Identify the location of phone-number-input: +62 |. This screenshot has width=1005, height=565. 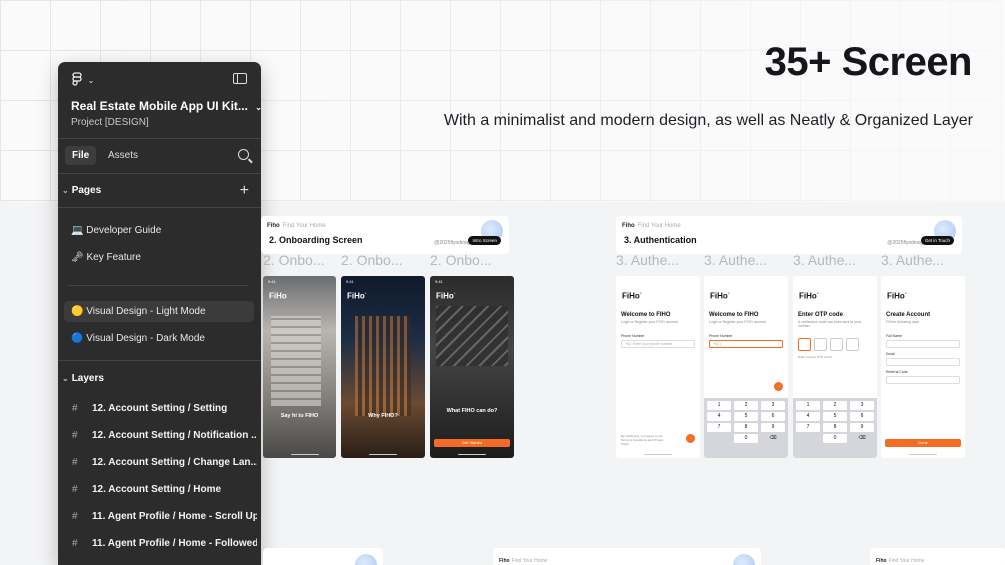
(746, 344).